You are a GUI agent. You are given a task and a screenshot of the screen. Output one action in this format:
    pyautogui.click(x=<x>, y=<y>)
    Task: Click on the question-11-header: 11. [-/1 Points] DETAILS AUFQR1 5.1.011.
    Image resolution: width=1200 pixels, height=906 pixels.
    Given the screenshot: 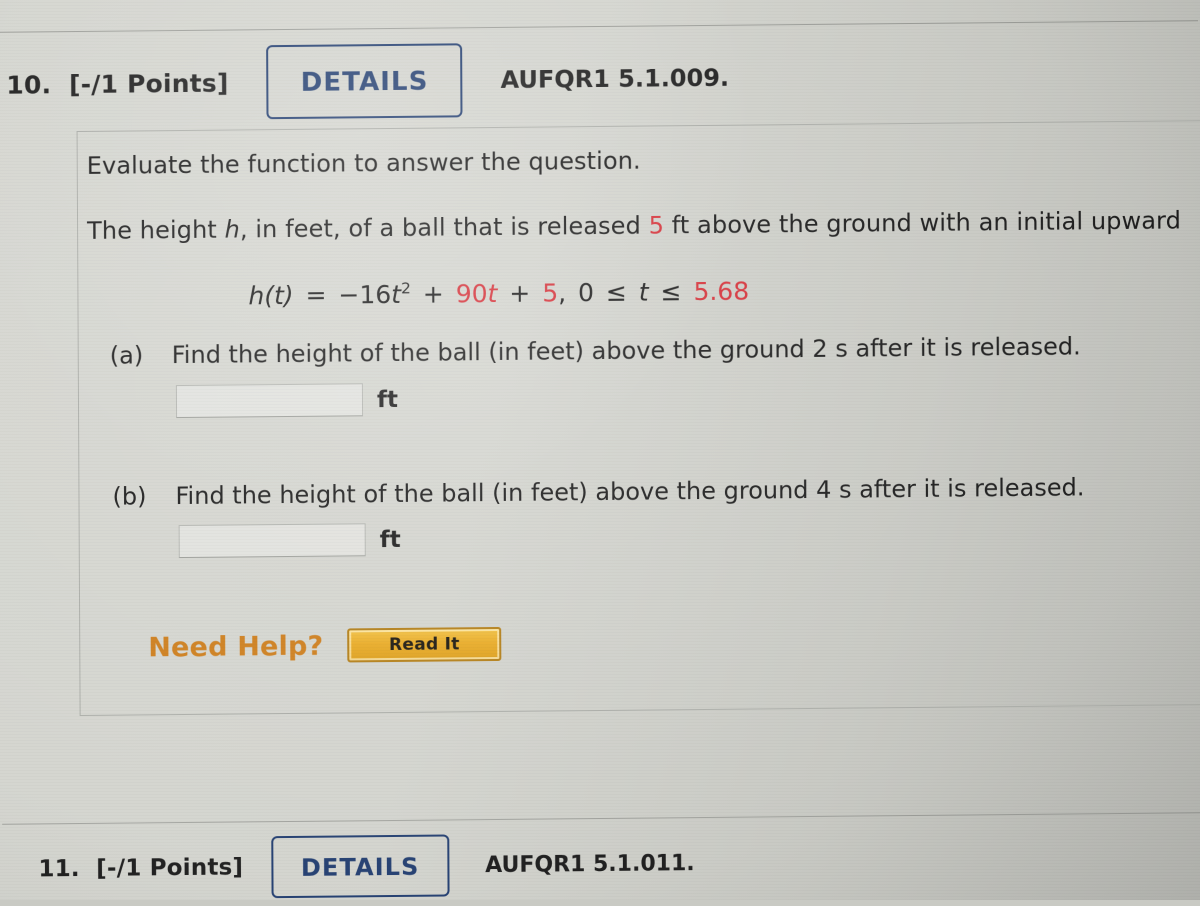 What is the action you would take?
    pyautogui.click(x=366, y=866)
    